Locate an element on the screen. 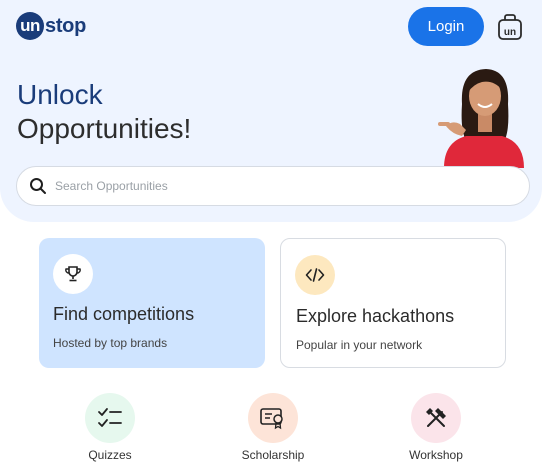 The image size is (542, 464). category-workshop: Workshop is located at coordinates (436, 427).